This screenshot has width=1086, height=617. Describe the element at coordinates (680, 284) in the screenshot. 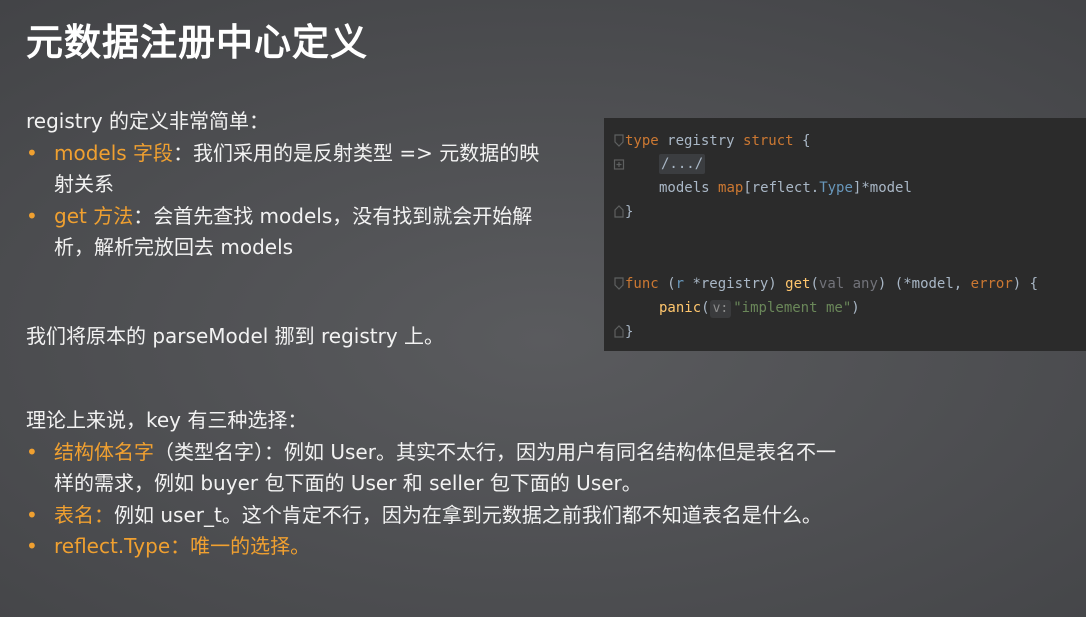

I see `identifier: r` at that location.